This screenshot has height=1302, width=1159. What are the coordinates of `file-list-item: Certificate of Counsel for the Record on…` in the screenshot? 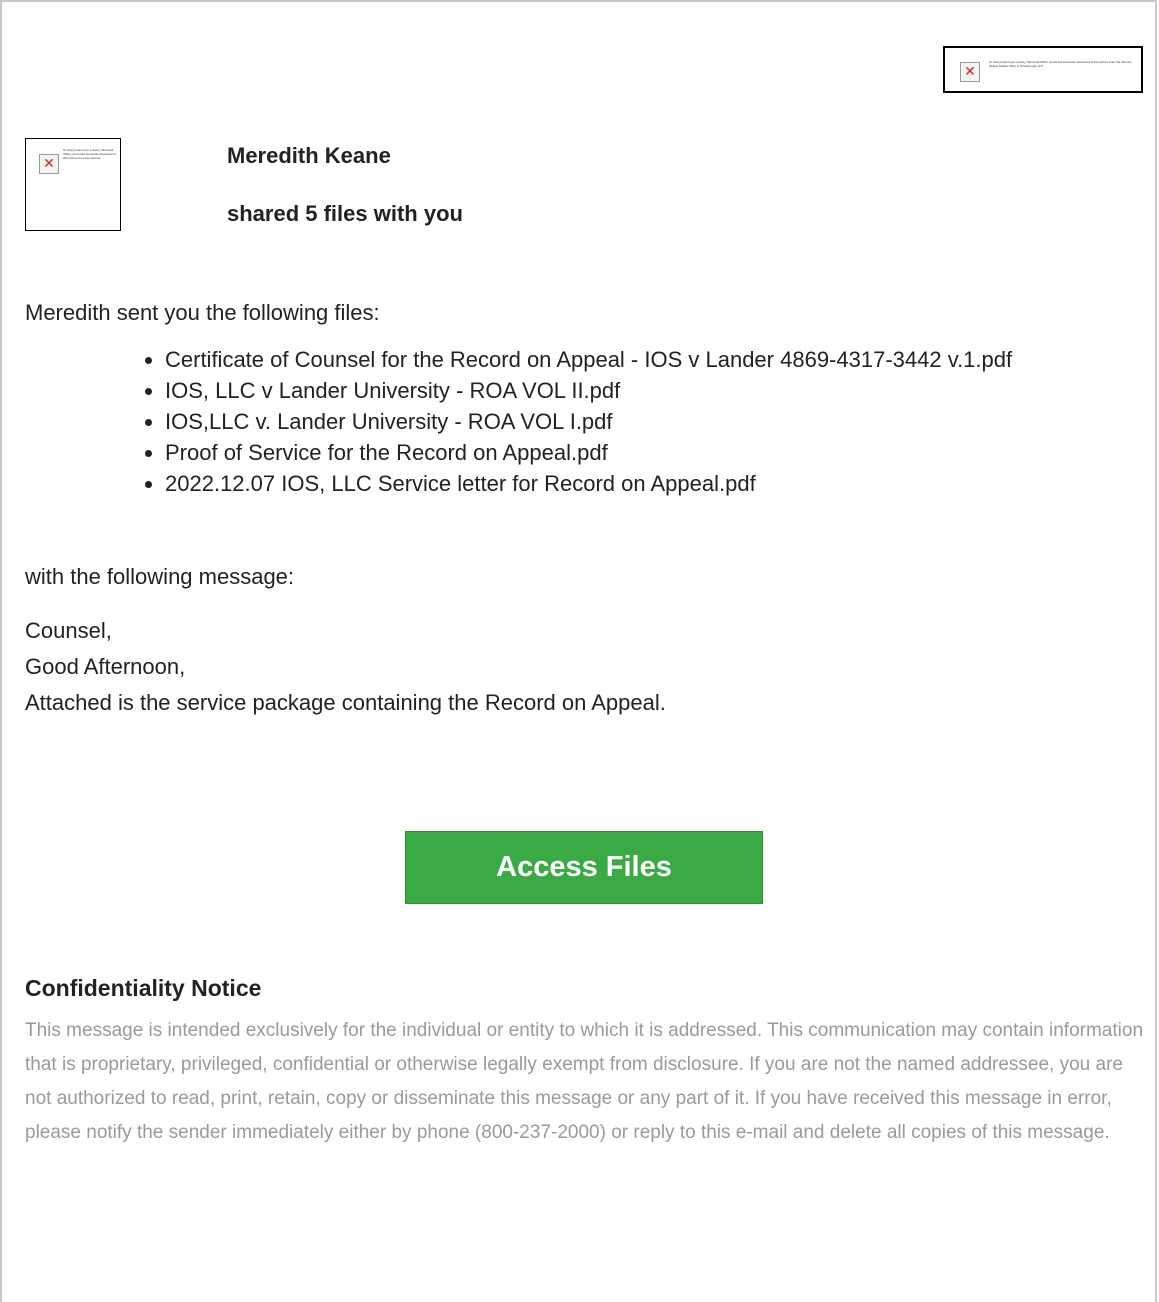 It's located at (662, 359).